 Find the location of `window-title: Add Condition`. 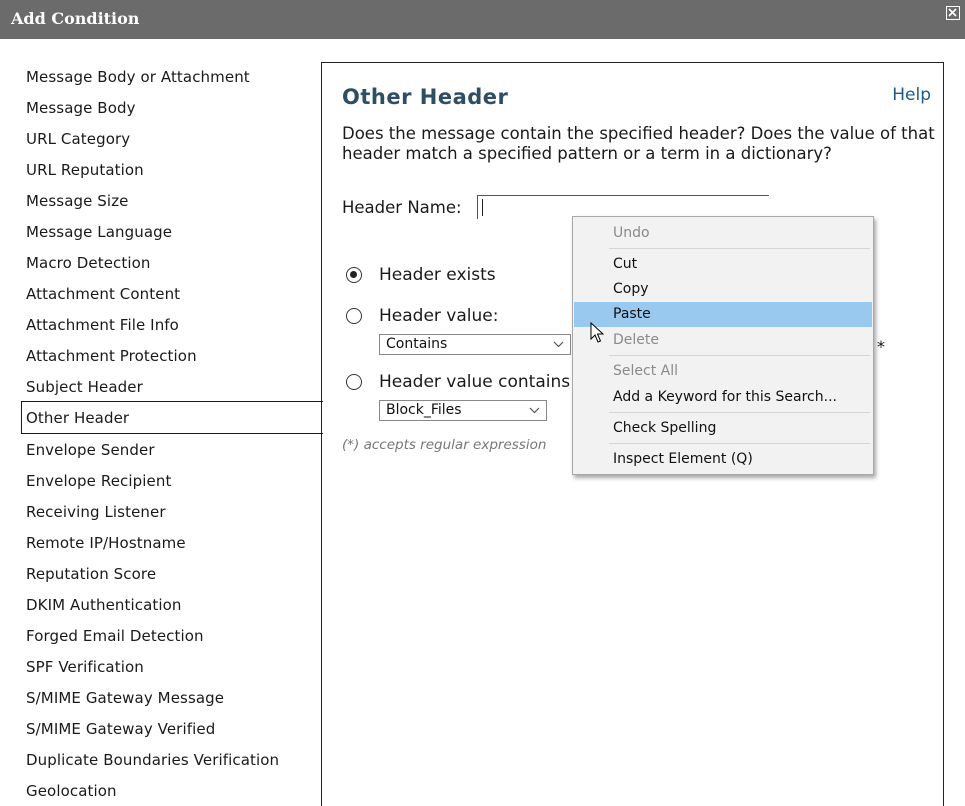

window-title: Add Condition is located at coordinates (75, 18).